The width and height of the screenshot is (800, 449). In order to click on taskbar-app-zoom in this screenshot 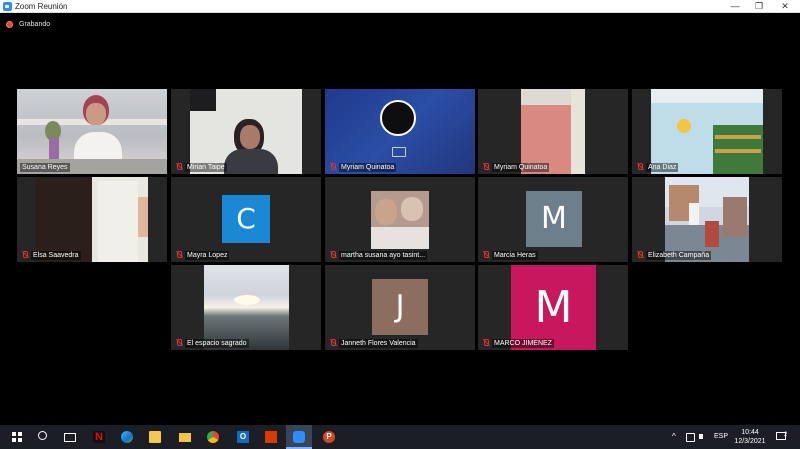, I will do `click(299, 437)`.